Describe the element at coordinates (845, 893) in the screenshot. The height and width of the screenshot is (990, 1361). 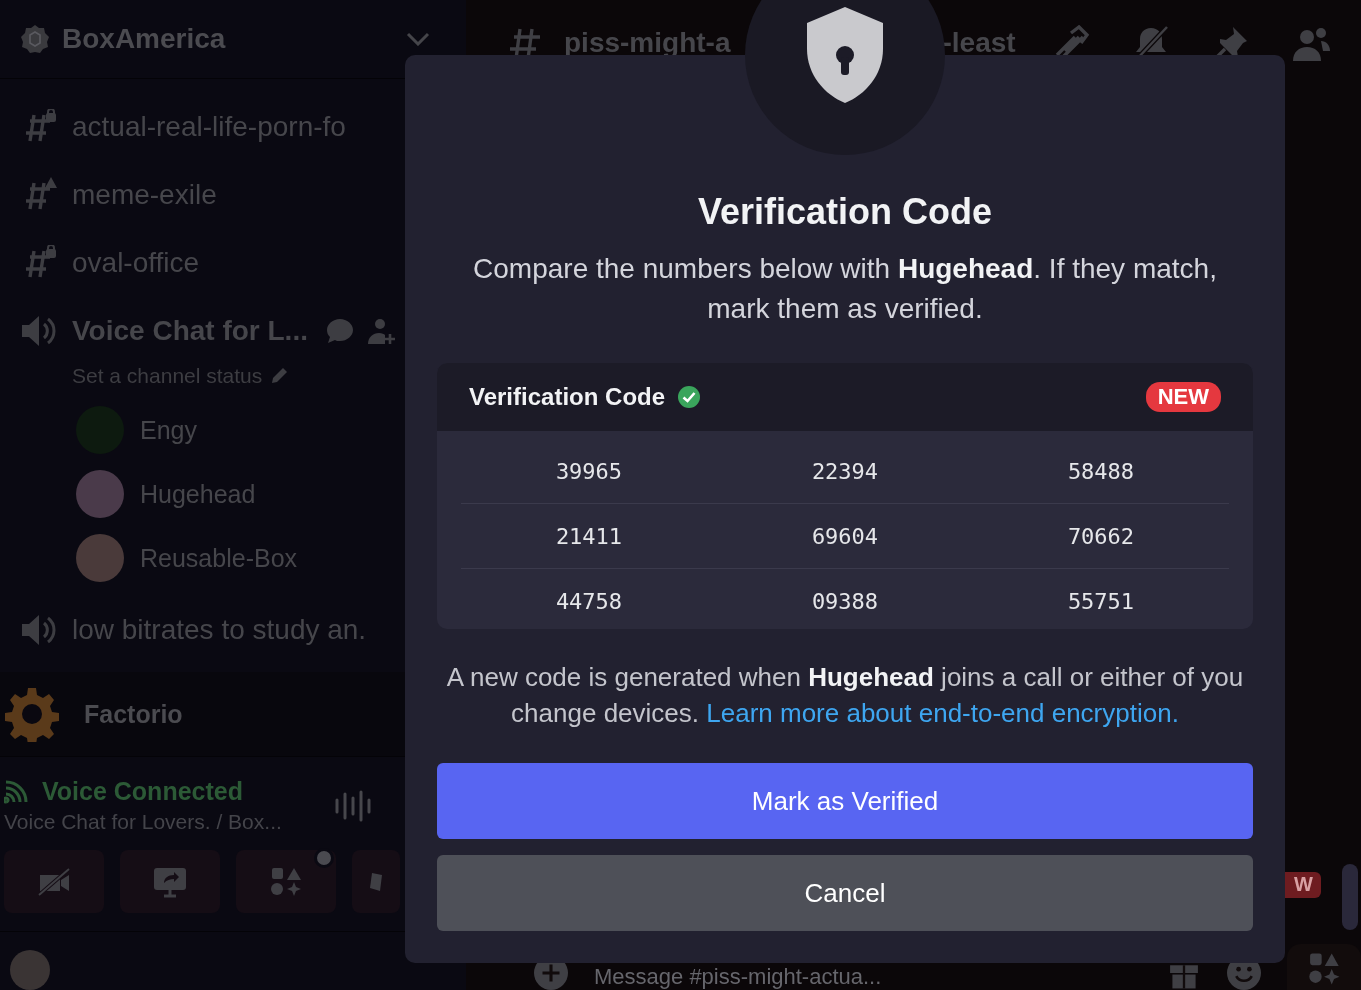
I see `cancel-button: Cancel` at that location.